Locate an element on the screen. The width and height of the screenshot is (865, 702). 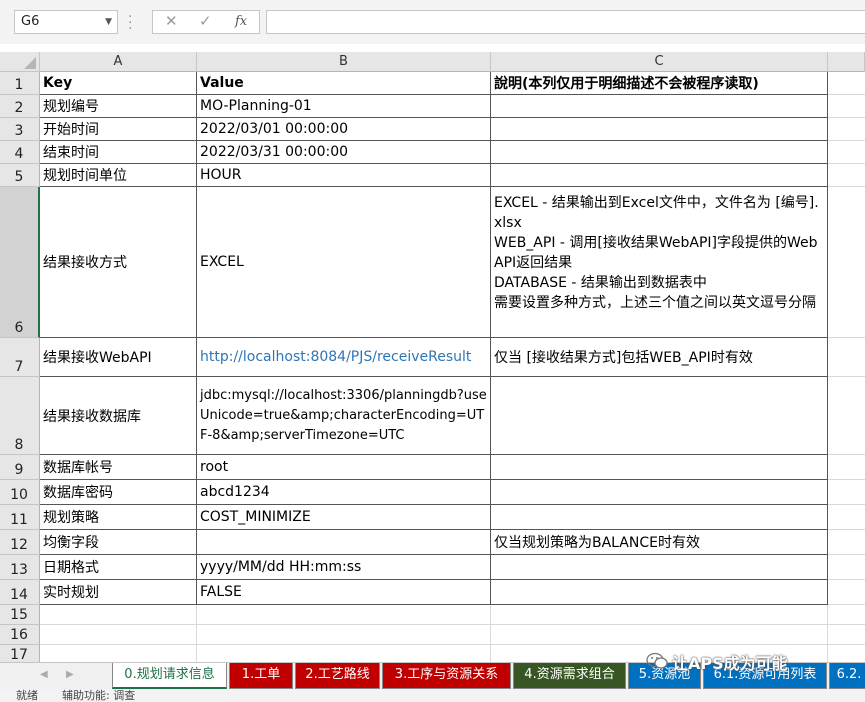
cell-c8 is located at coordinates (659, 416).